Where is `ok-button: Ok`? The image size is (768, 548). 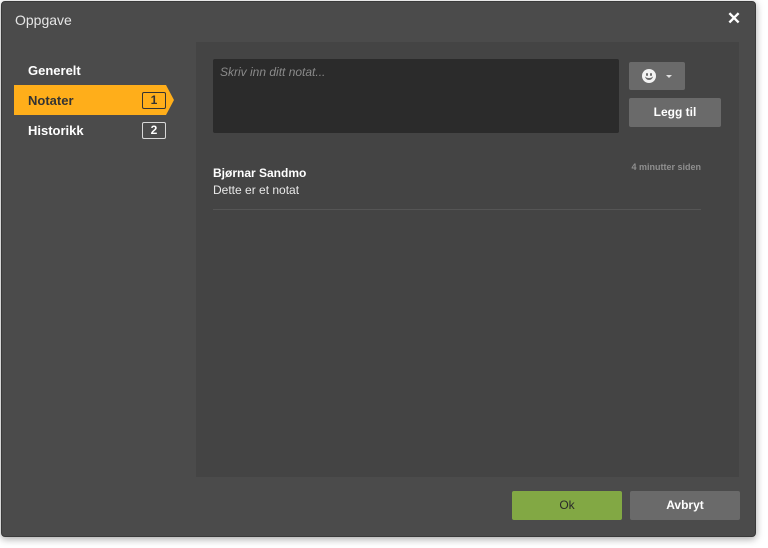 ok-button: Ok is located at coordinates (567, 505).